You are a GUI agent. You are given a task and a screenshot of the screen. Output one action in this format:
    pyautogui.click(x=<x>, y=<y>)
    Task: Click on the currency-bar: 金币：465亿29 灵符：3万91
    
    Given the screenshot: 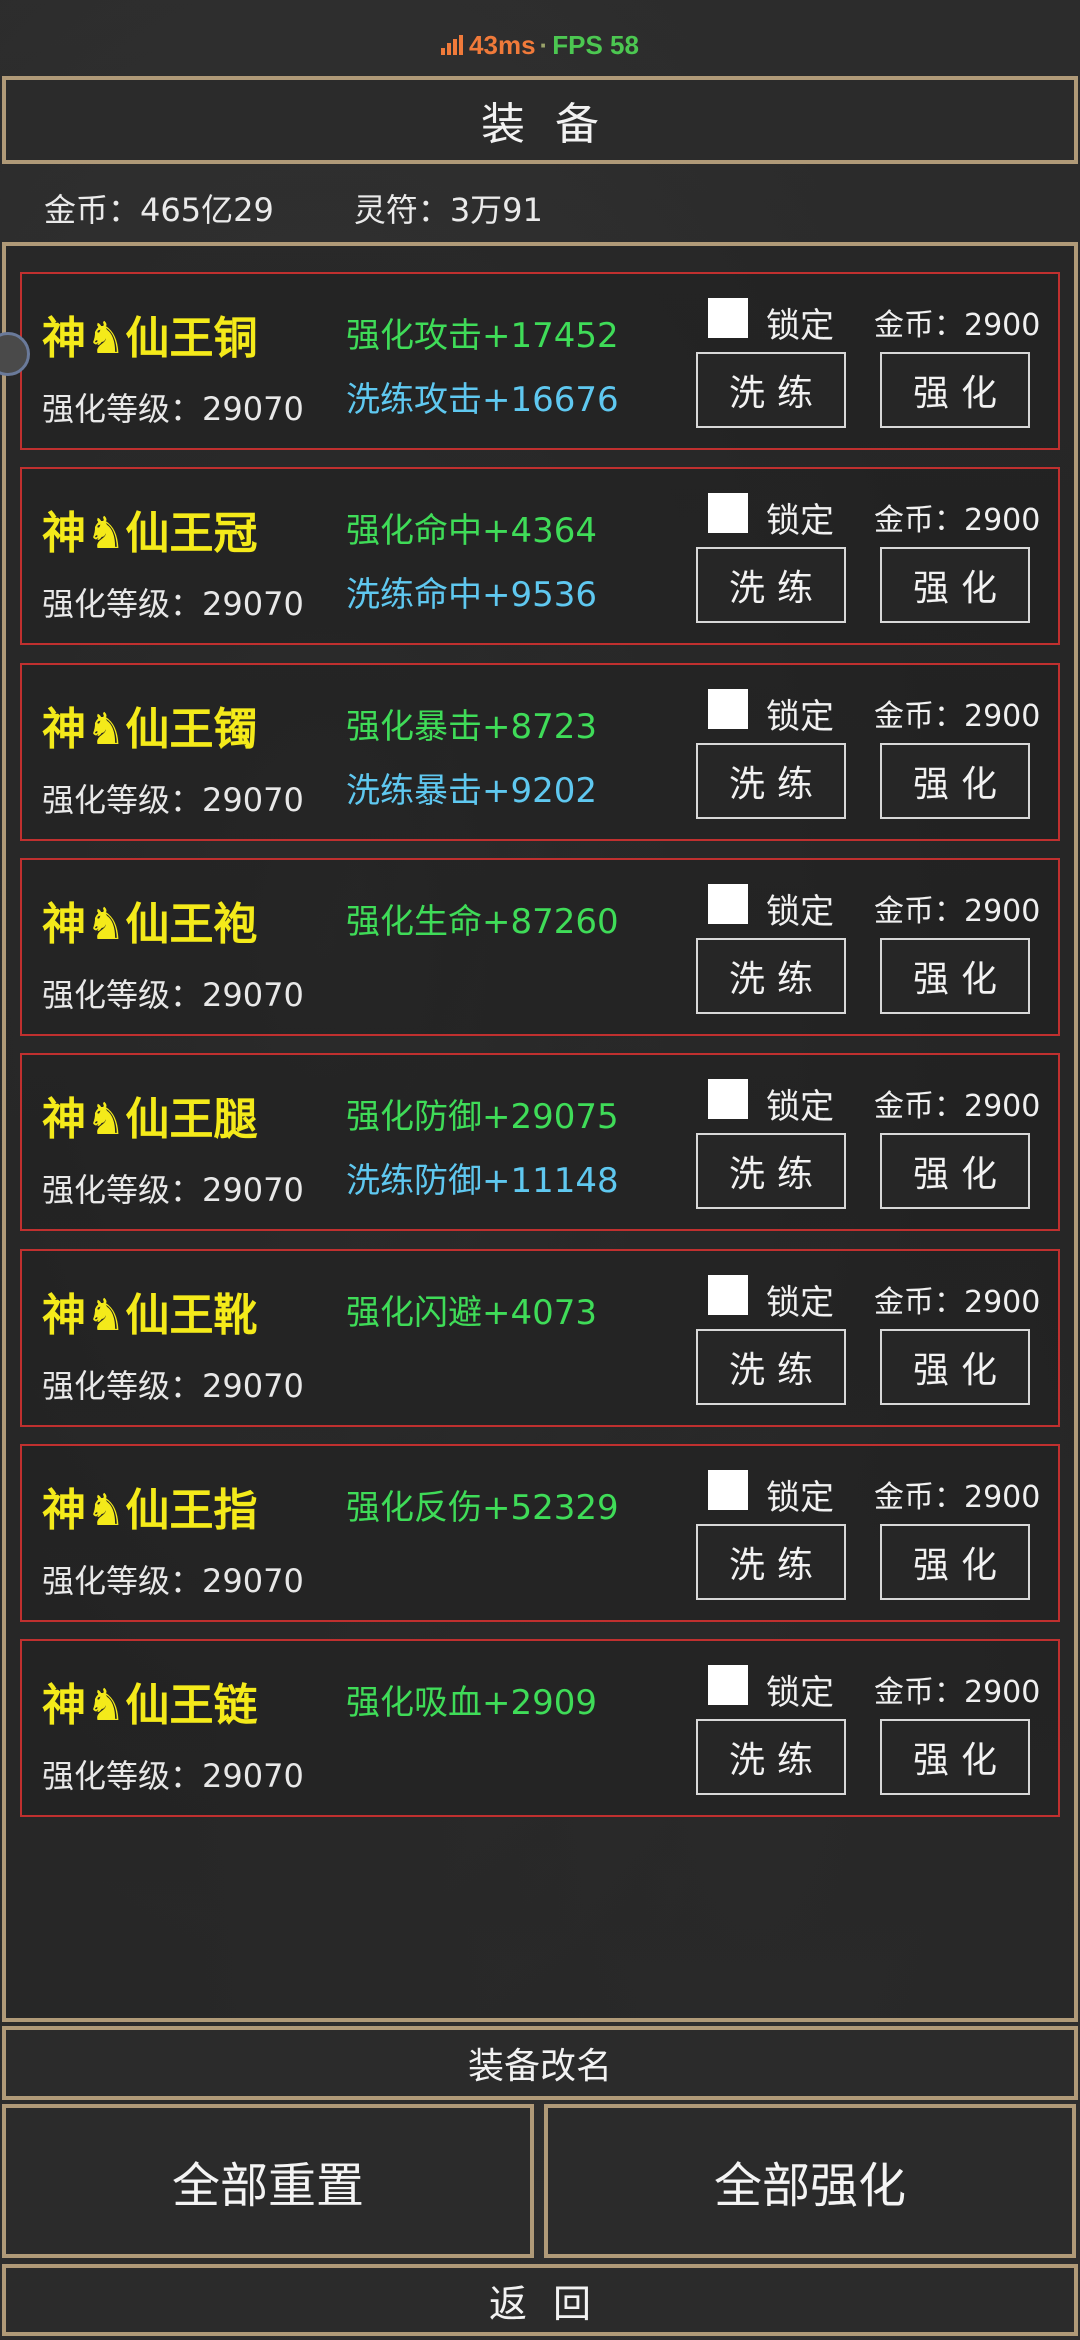 What is the action you would take?
    pyautogui.click(x=293, y=208)
    